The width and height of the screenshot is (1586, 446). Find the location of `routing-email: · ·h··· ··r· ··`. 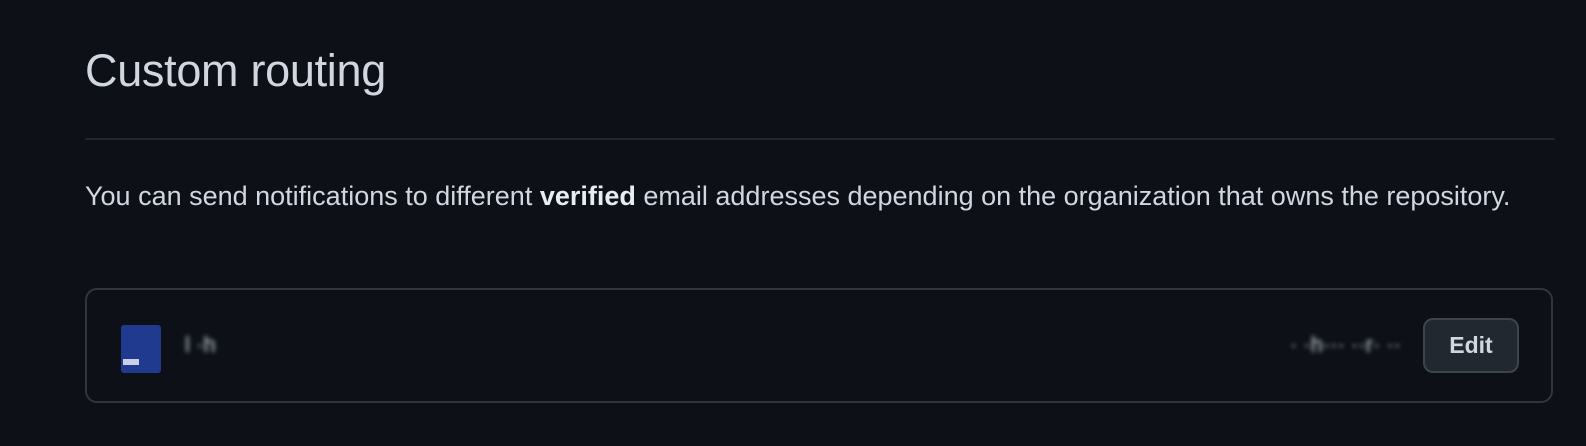

routing-email: · ·h··· ··r· ·· is located at coordinates (1345, 344).